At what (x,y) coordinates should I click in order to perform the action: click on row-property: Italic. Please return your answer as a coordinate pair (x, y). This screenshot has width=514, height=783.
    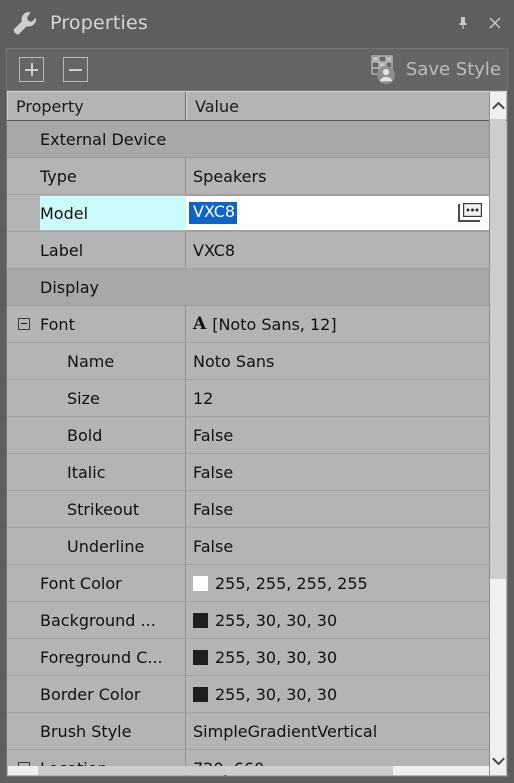
    Looking at the image, I should click on (96, 472).